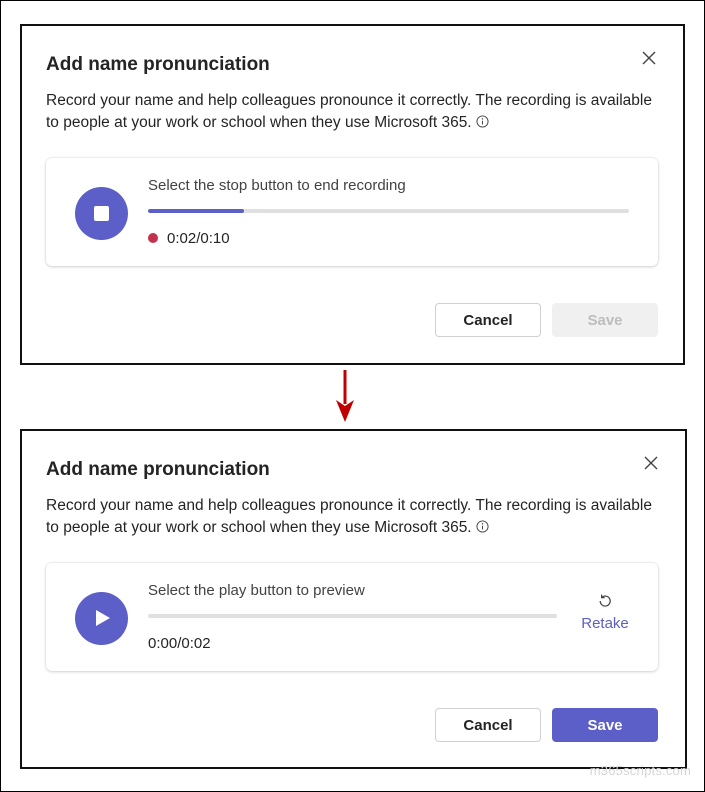  What do you see at coordinates (189, 238) in the screenshot?
I see `recording-timer: 0:02/0:10` at bounding box center [189, 238].